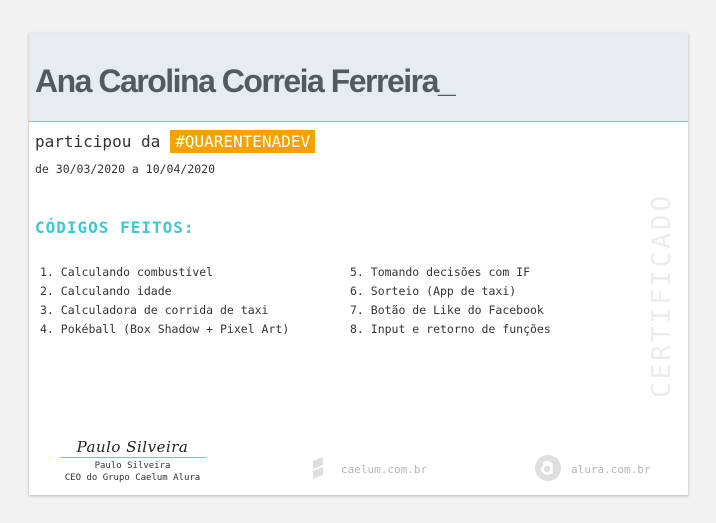  Describe the element at coordinates (662, 295) in the screenshot. I see `certificate-watermark: CERTIFICADO` at that location.